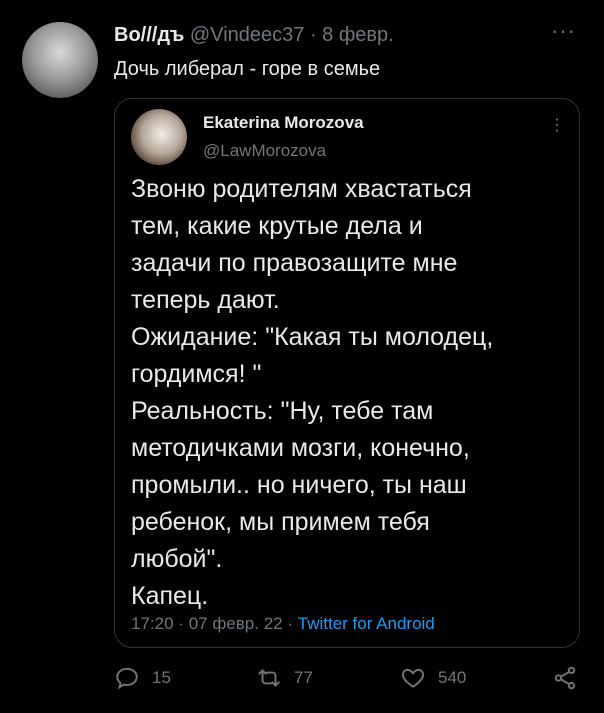 The height and width of the screenshot is (713, 604). What do you see at coordinates (280, 522) in the screenshot?
I see `quoted-text-line: ребенок, мы примем тебя` at bounding box center [280, 522].